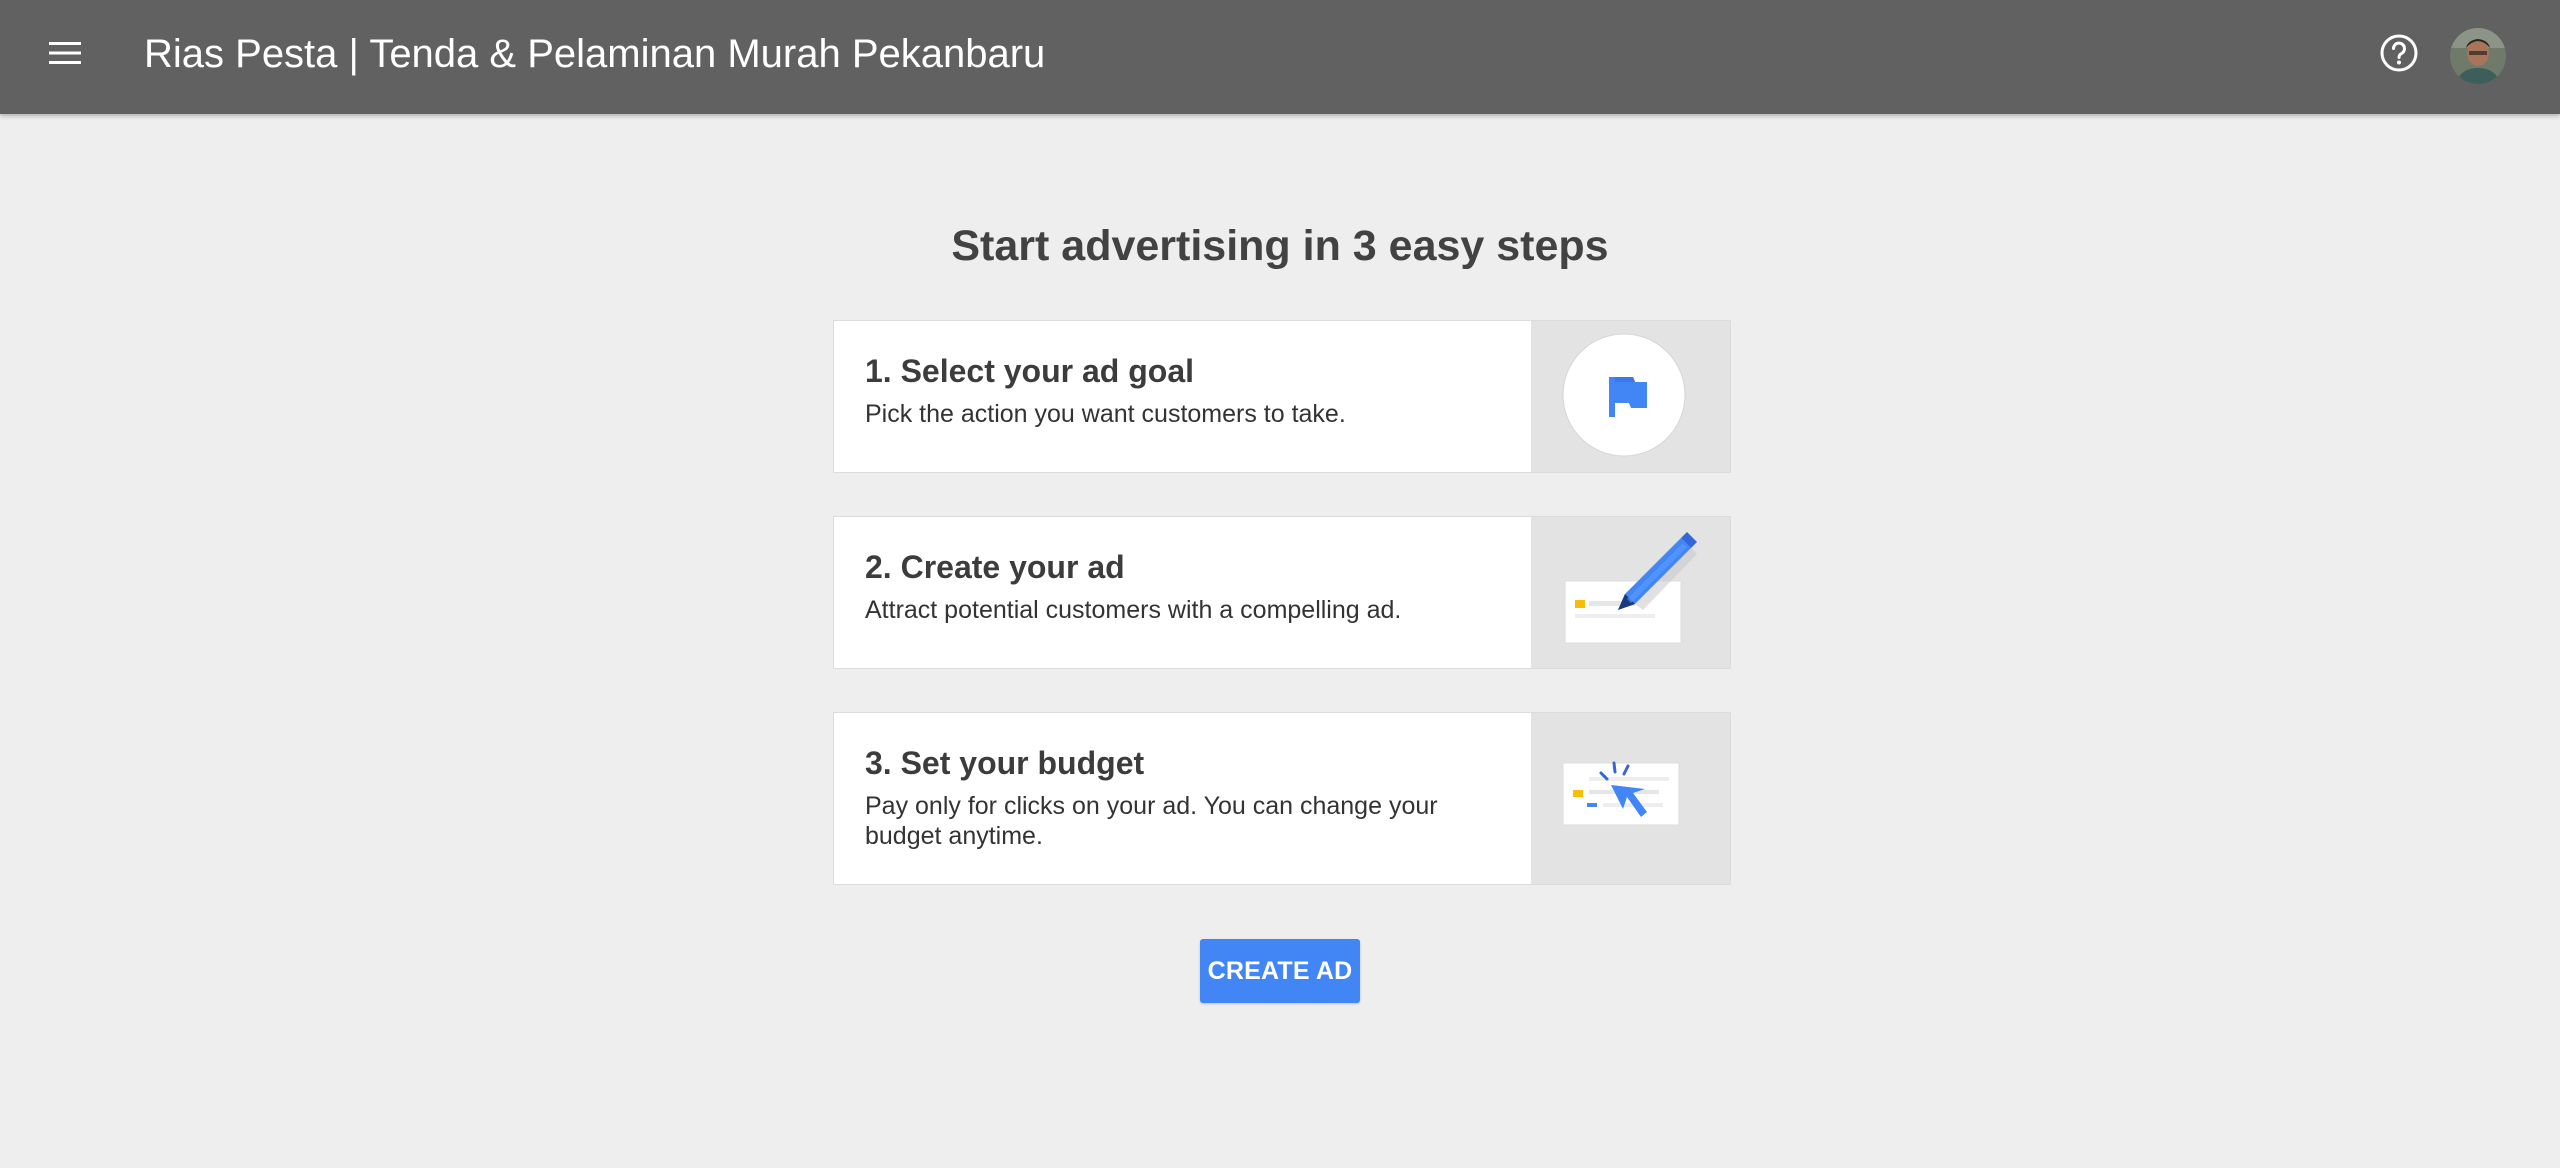 The height and width of the screenshot is (1168, 2560). I want to click on menu-icon, so click(65, 55).